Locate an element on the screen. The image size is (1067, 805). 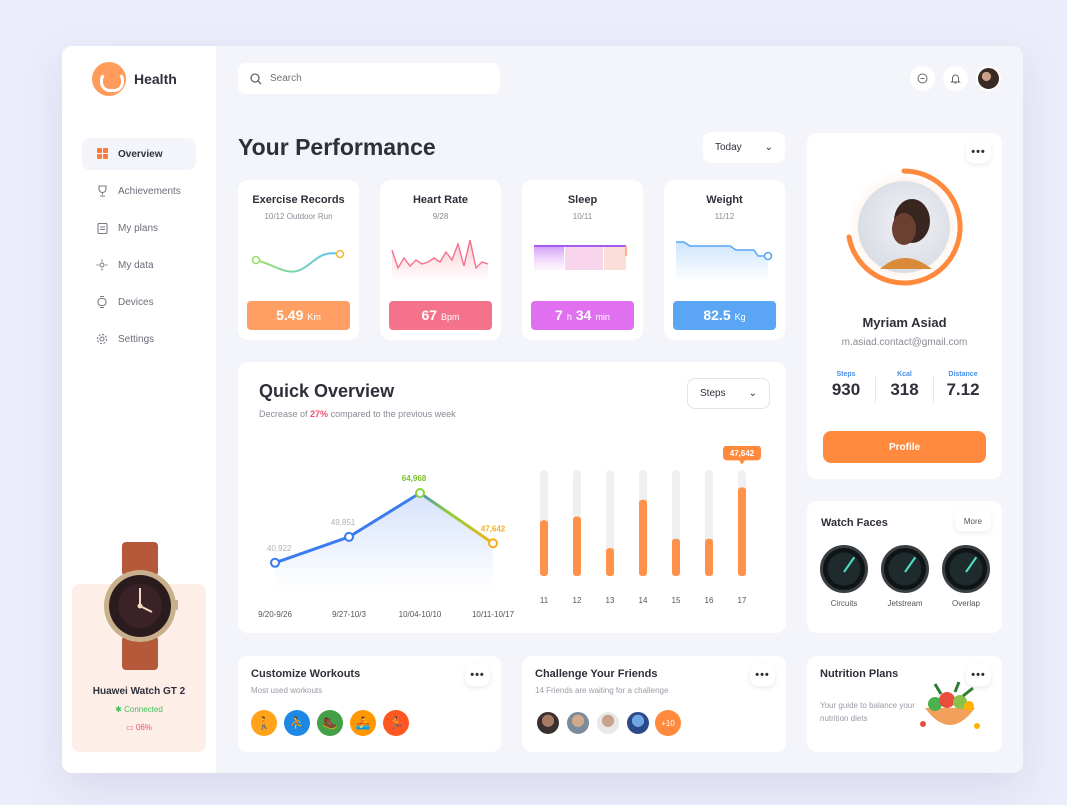
hike-icon: 🥾 is located at coordinates (330, 723).